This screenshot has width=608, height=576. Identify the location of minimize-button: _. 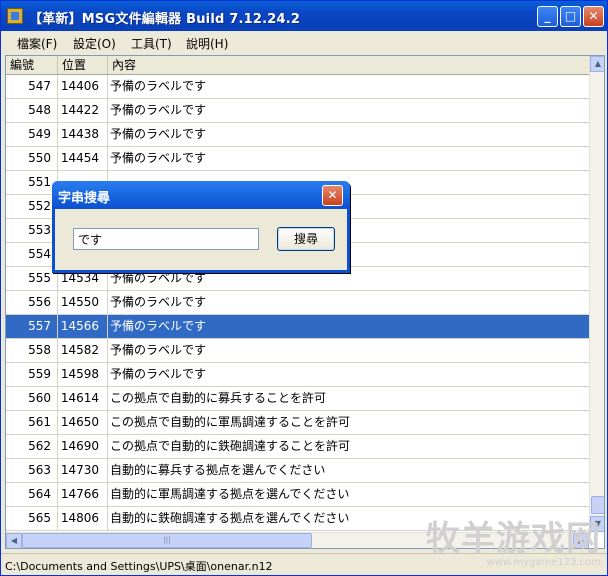
(547, 16).